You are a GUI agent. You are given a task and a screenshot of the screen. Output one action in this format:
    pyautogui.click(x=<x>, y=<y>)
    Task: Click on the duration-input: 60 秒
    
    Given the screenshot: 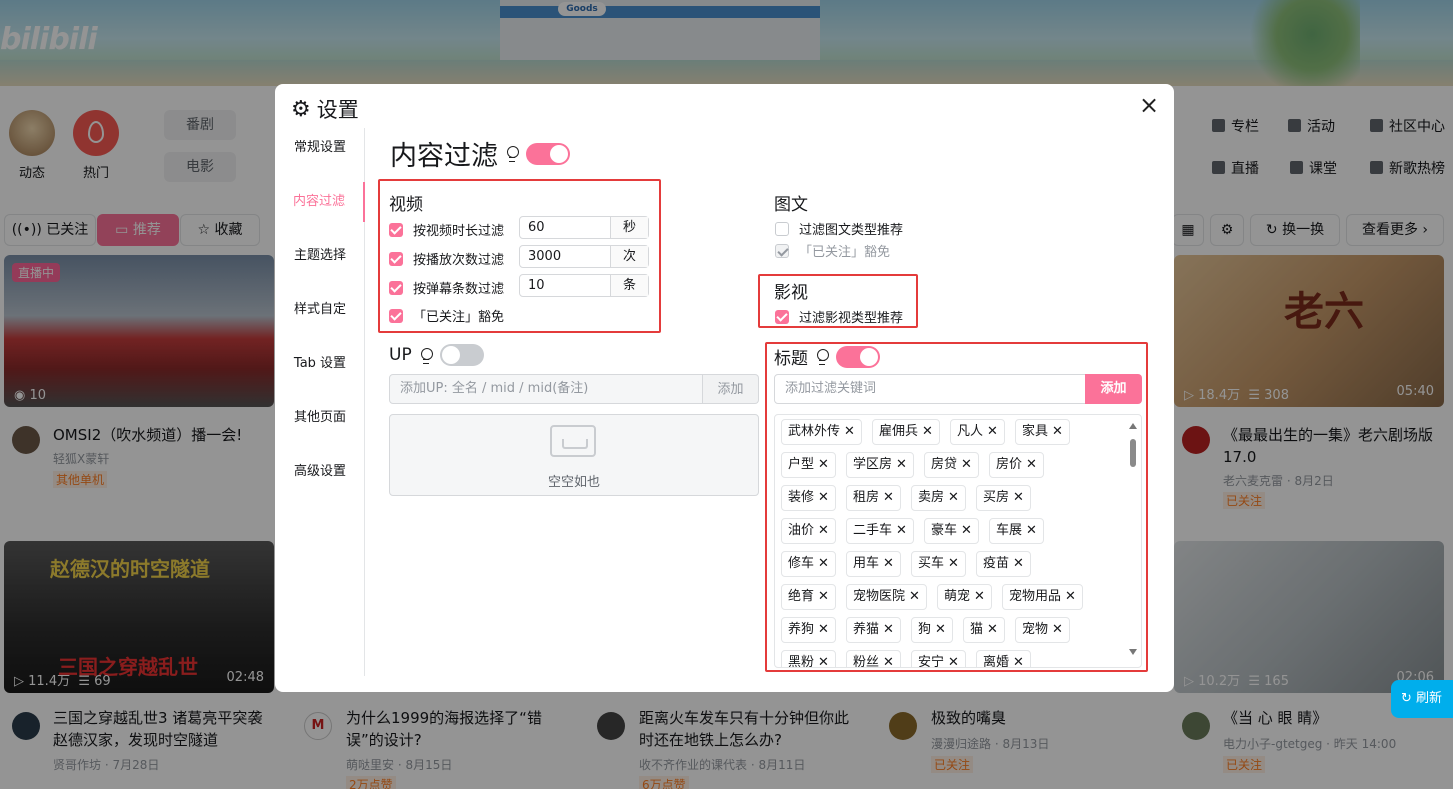 What is the action you would take?
    pyautogui.click(x=584, y=227)
    